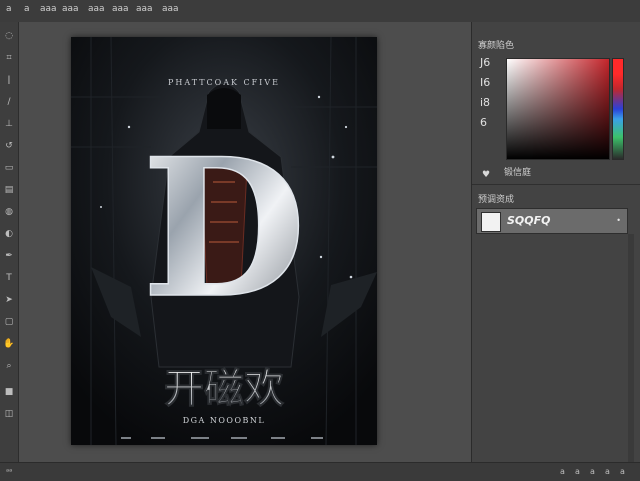  Describe the element at coordinates (9, 80) in the screenshot. I see `eyedropper-icon: ǀ` at that location.